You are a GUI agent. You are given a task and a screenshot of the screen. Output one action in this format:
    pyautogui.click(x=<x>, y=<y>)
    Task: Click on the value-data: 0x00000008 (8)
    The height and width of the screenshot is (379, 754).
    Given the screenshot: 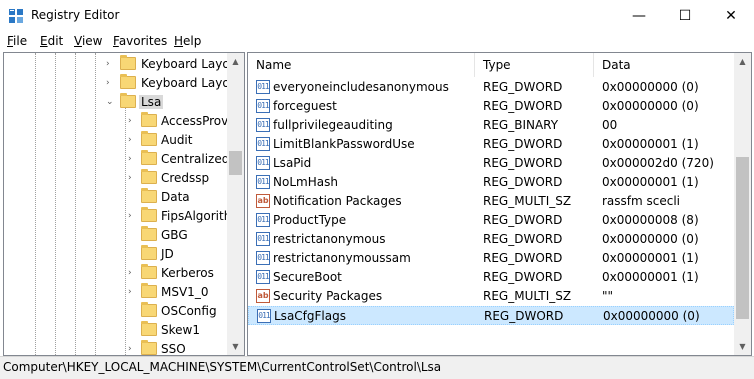 What is the action you would take?
    pyautogui.click(x=650, y=220)
    